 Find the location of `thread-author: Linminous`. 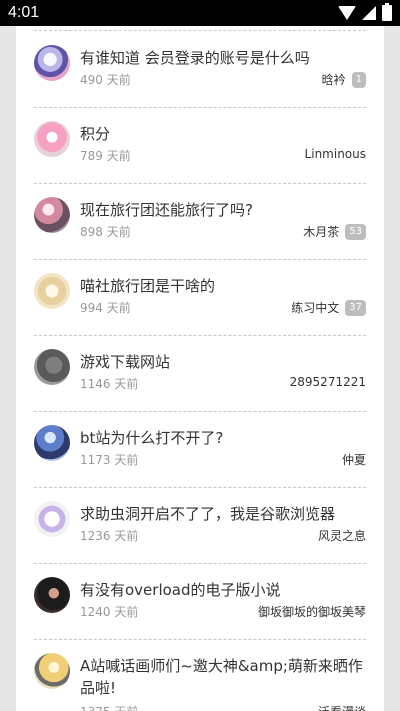

thread-author: Linminous is located at coordinates (335, 154).